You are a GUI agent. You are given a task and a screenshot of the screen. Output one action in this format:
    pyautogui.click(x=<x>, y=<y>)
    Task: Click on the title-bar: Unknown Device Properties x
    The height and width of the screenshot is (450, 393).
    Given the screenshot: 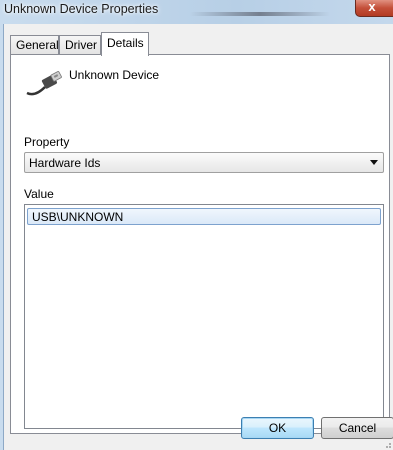 What is the action you would take?
    pyautogui.click(x=196, y=11)
    